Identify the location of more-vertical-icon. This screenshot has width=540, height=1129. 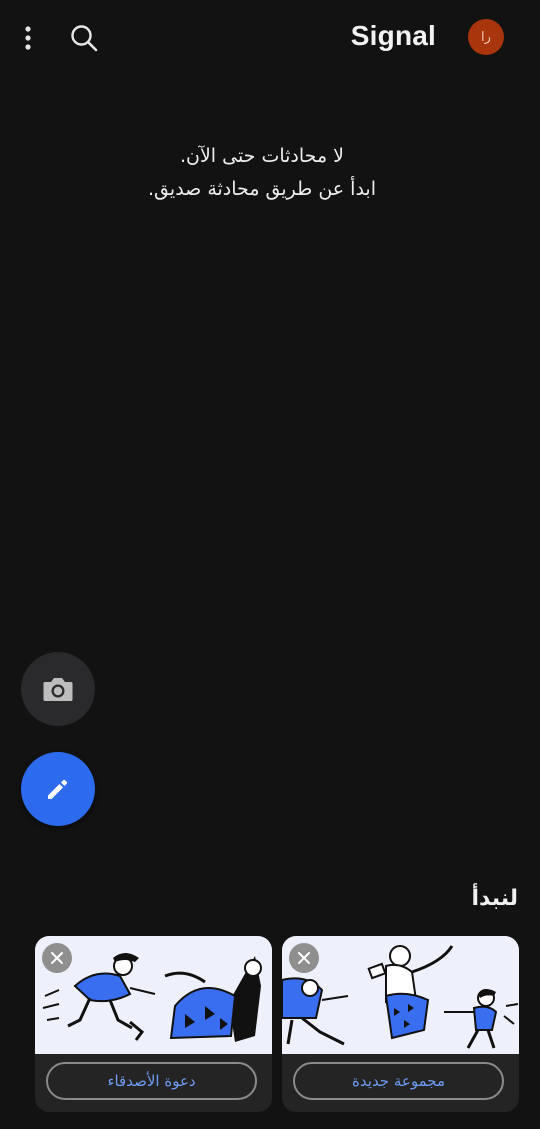
(28, 38).